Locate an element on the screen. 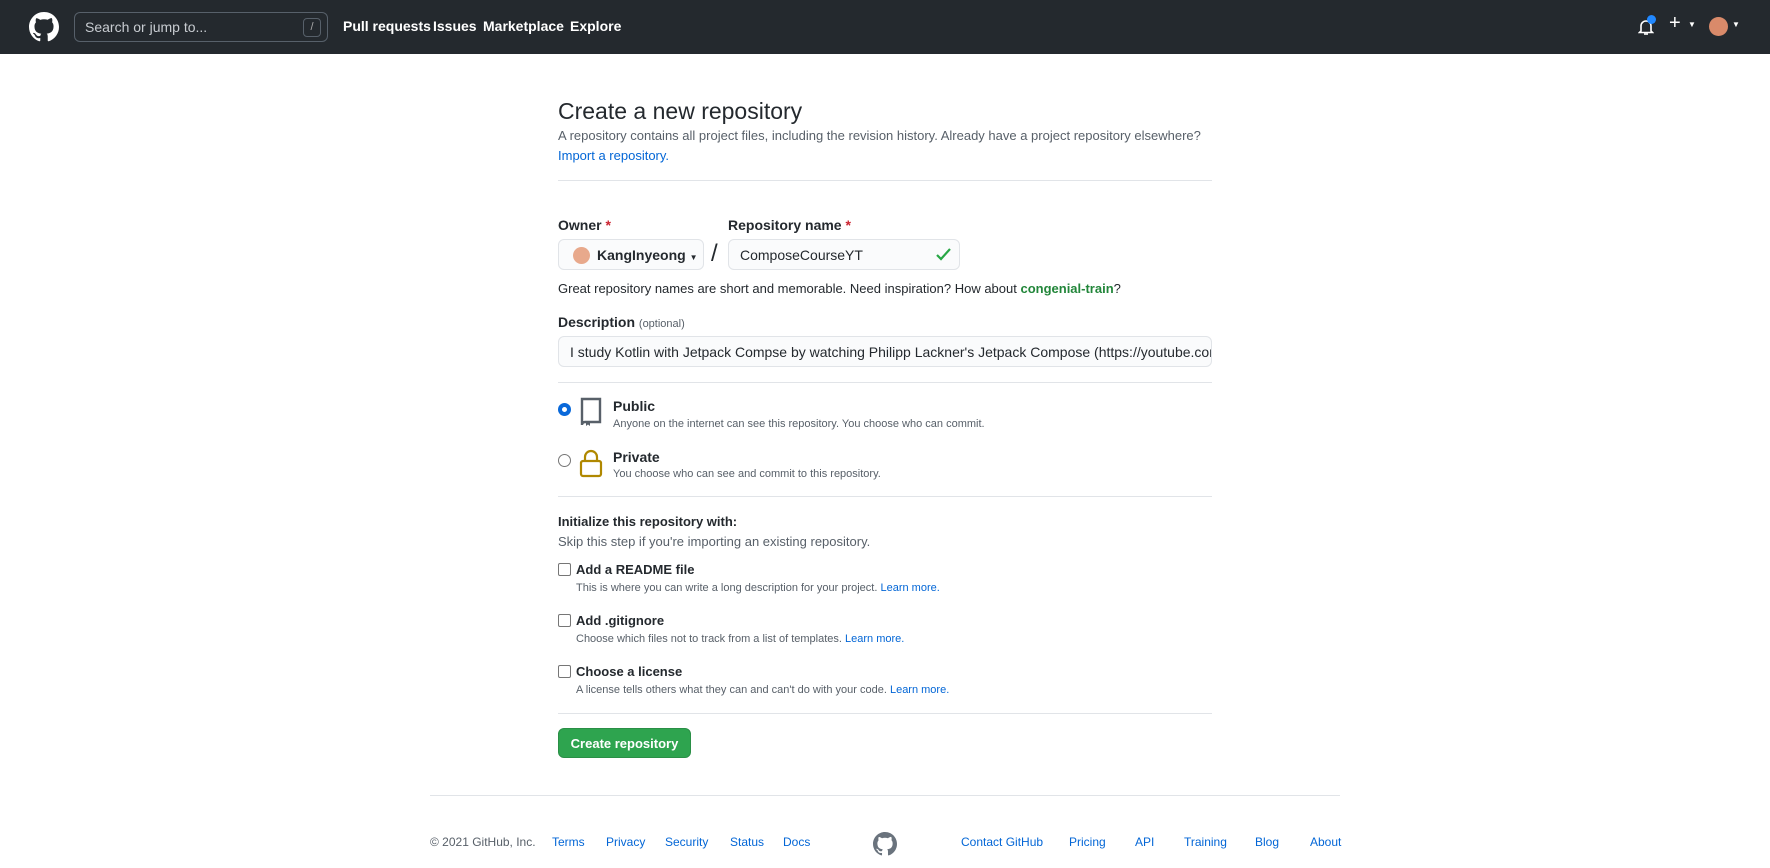 This screenshot has height=868, width=1770. gitignore-checkbox is located at coordinates (564, 620).